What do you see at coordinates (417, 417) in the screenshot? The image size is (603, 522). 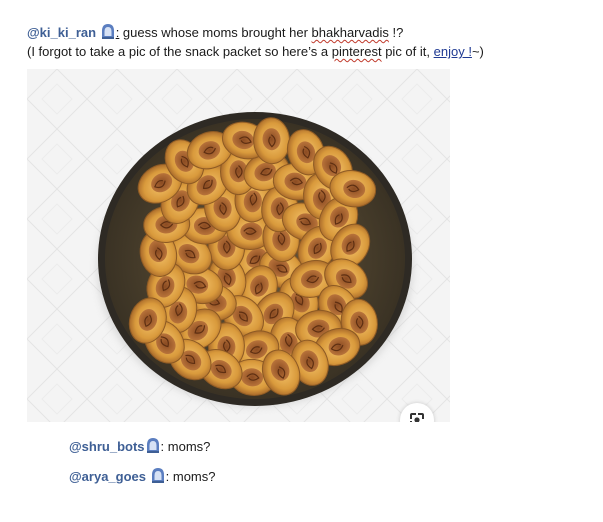 I see `google-lens-icon` at bounding box center [417, 417].